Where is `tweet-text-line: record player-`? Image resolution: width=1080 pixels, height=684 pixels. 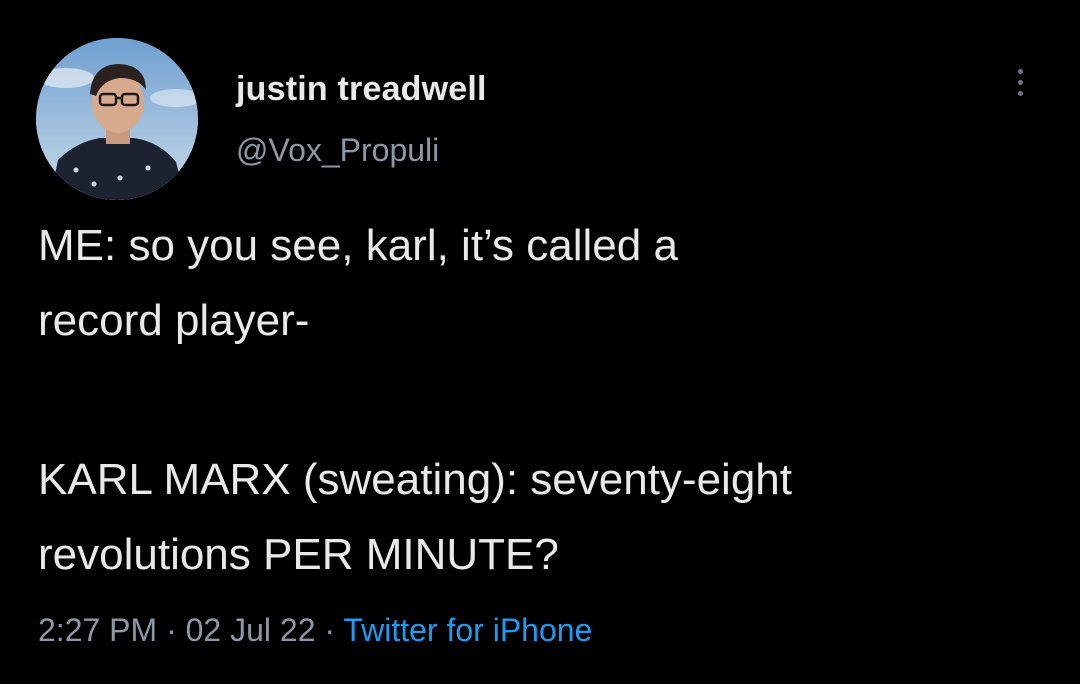 tweet-text-line: record player- is located at coordinates (174, 320).